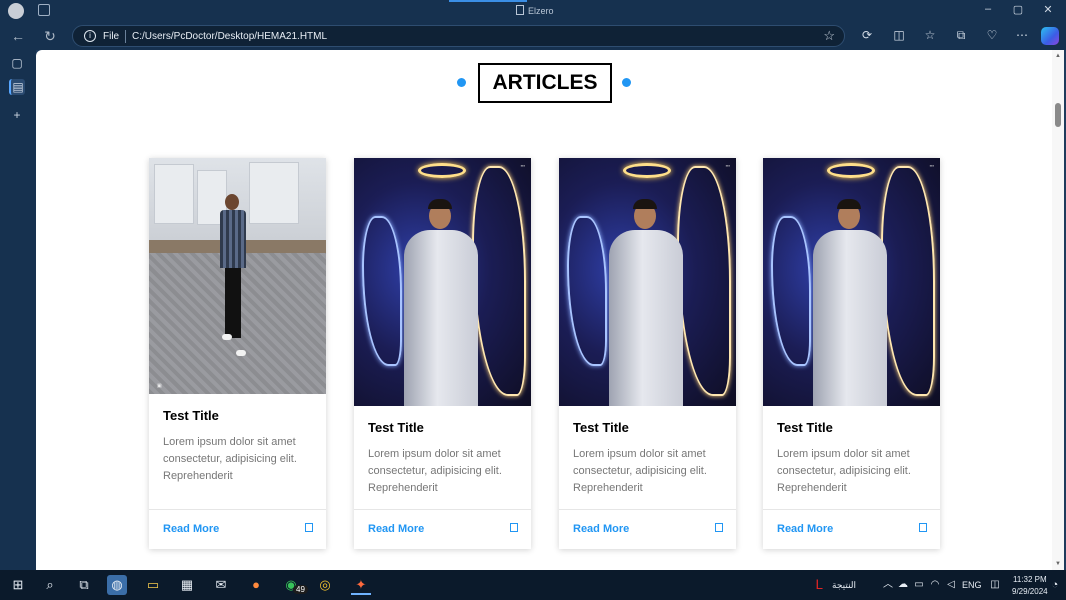 This screenshot has height=600, width=1066. What do you see at coordinates (1058, 310) in the screenshot?
I see `vertical-scrollbar: ▲ ▼` at bounding box center [1058, 310].